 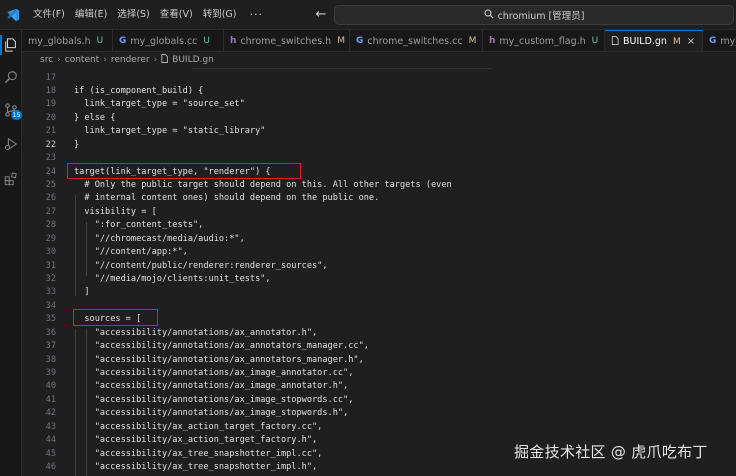 I want to click on tab-my-globals-cc: G my_globals.cc U, so click(x=168, y=40).